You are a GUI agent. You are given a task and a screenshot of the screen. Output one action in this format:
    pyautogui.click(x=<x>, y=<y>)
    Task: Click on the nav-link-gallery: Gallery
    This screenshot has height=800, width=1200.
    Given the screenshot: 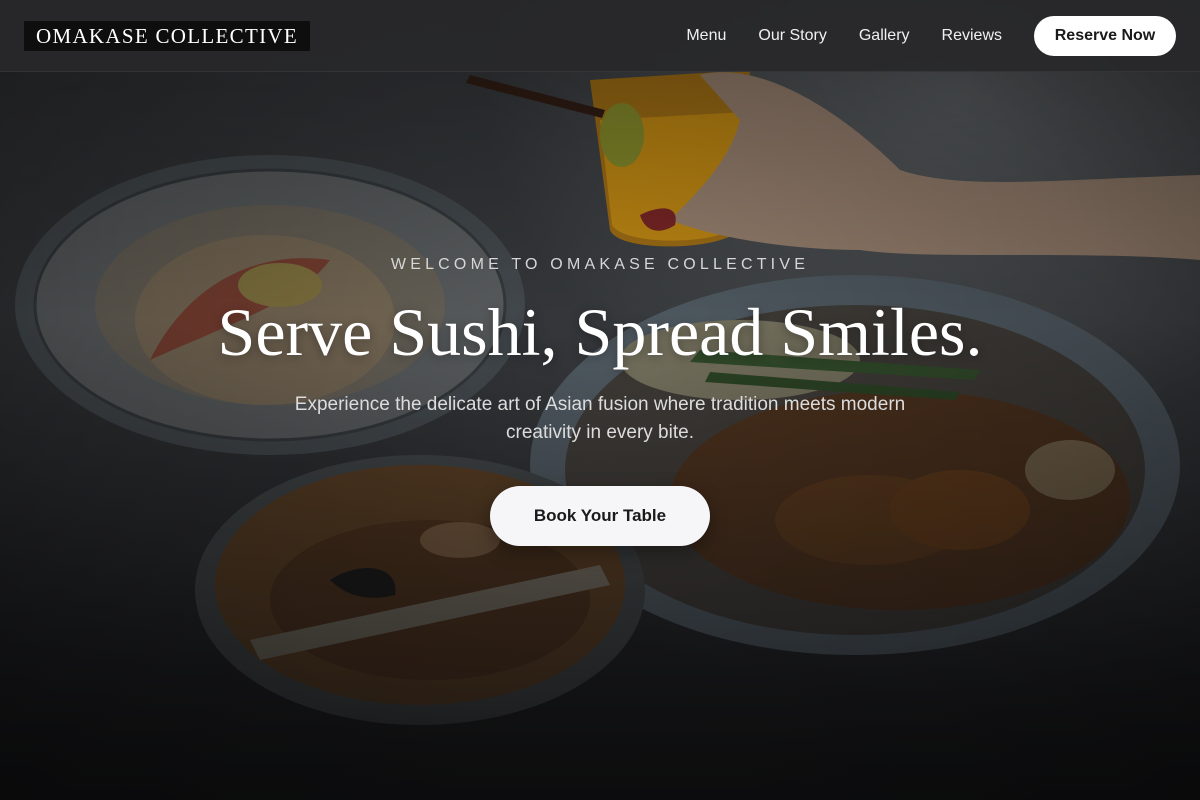 What is the action you would take?
    pyautogui.click(x=884, y=36)
    